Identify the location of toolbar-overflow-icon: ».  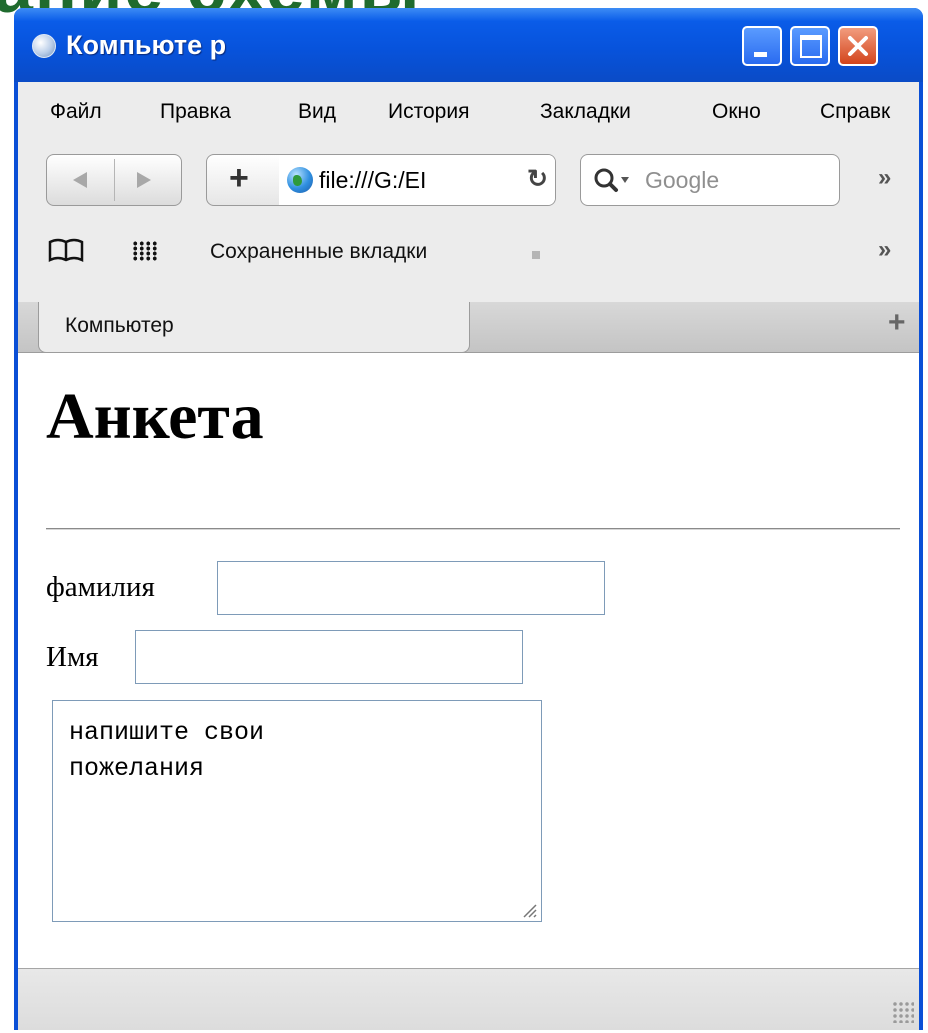
(884, 178).